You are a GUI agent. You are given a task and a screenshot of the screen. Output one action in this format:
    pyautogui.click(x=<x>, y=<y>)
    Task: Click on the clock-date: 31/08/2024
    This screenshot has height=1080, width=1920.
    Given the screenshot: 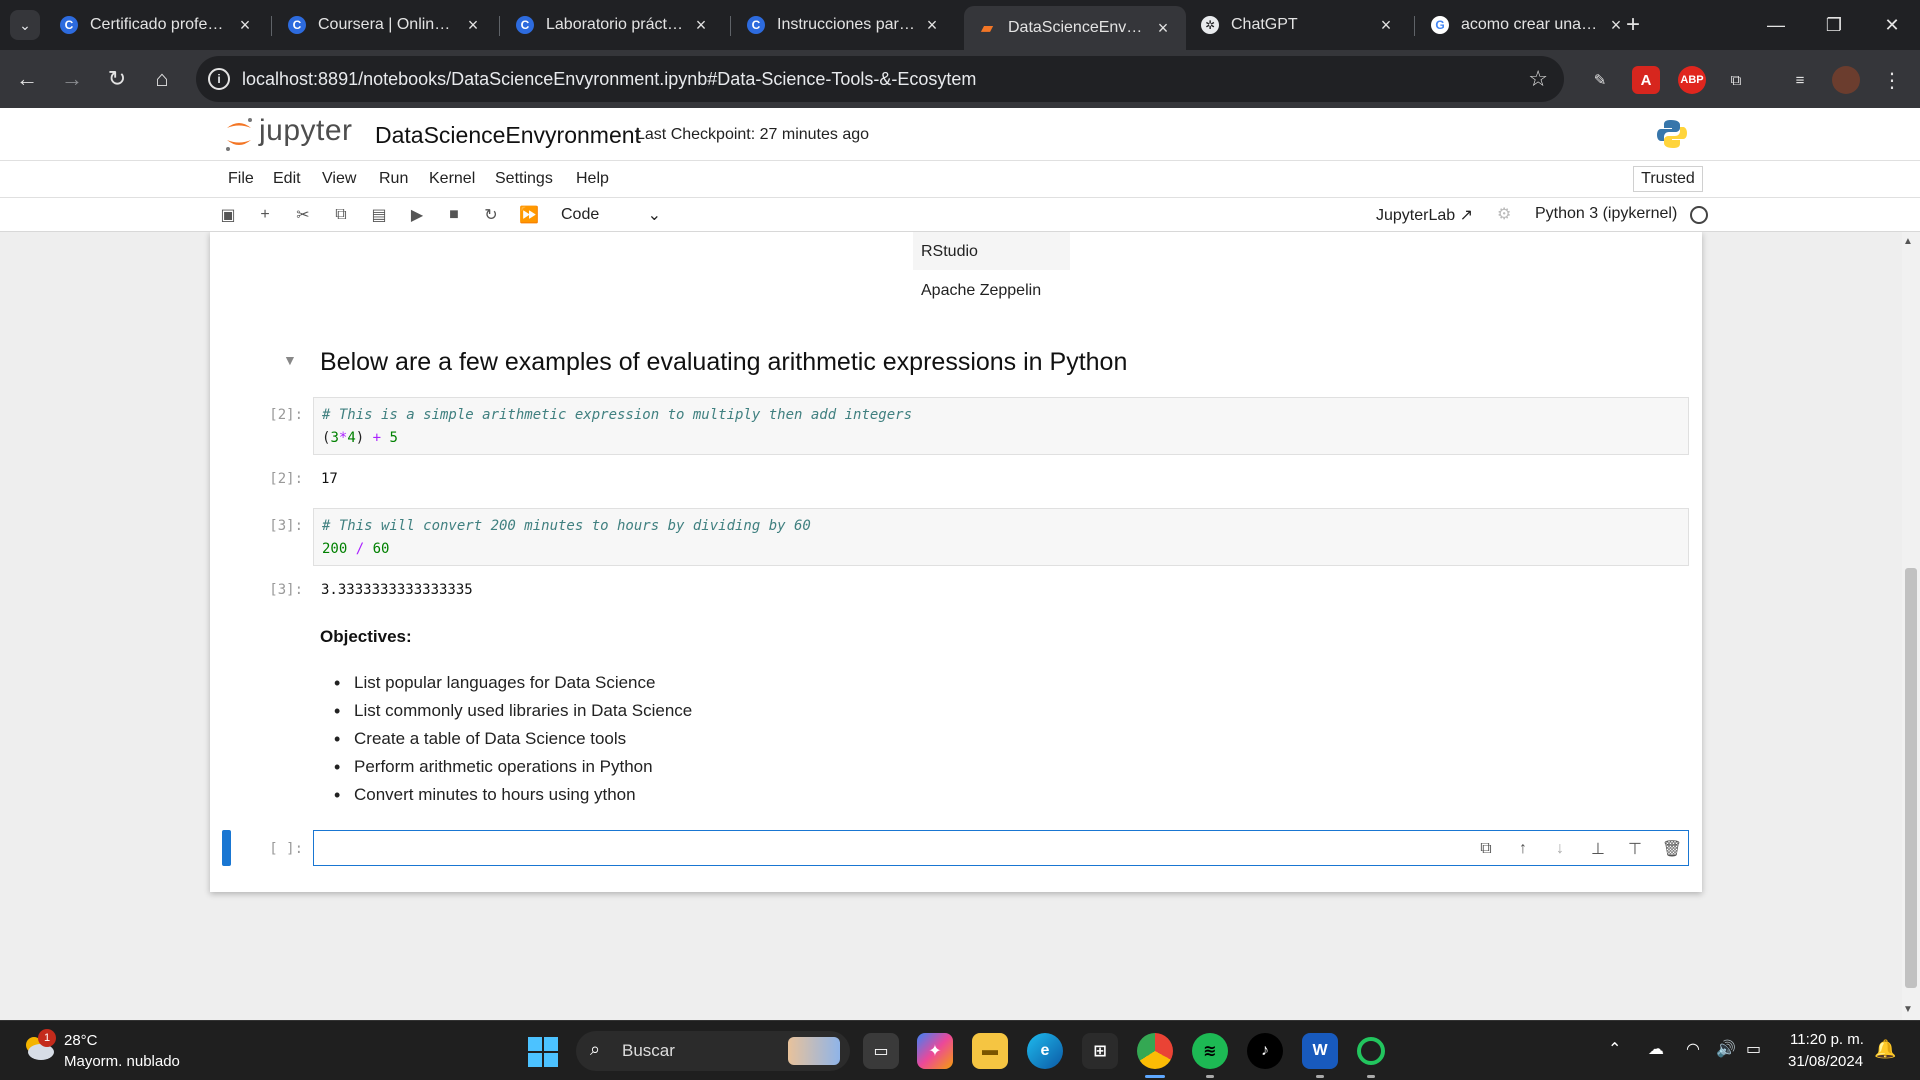 What is the action you would take?
    pyautogui.click(x=1825, y=1061)
    